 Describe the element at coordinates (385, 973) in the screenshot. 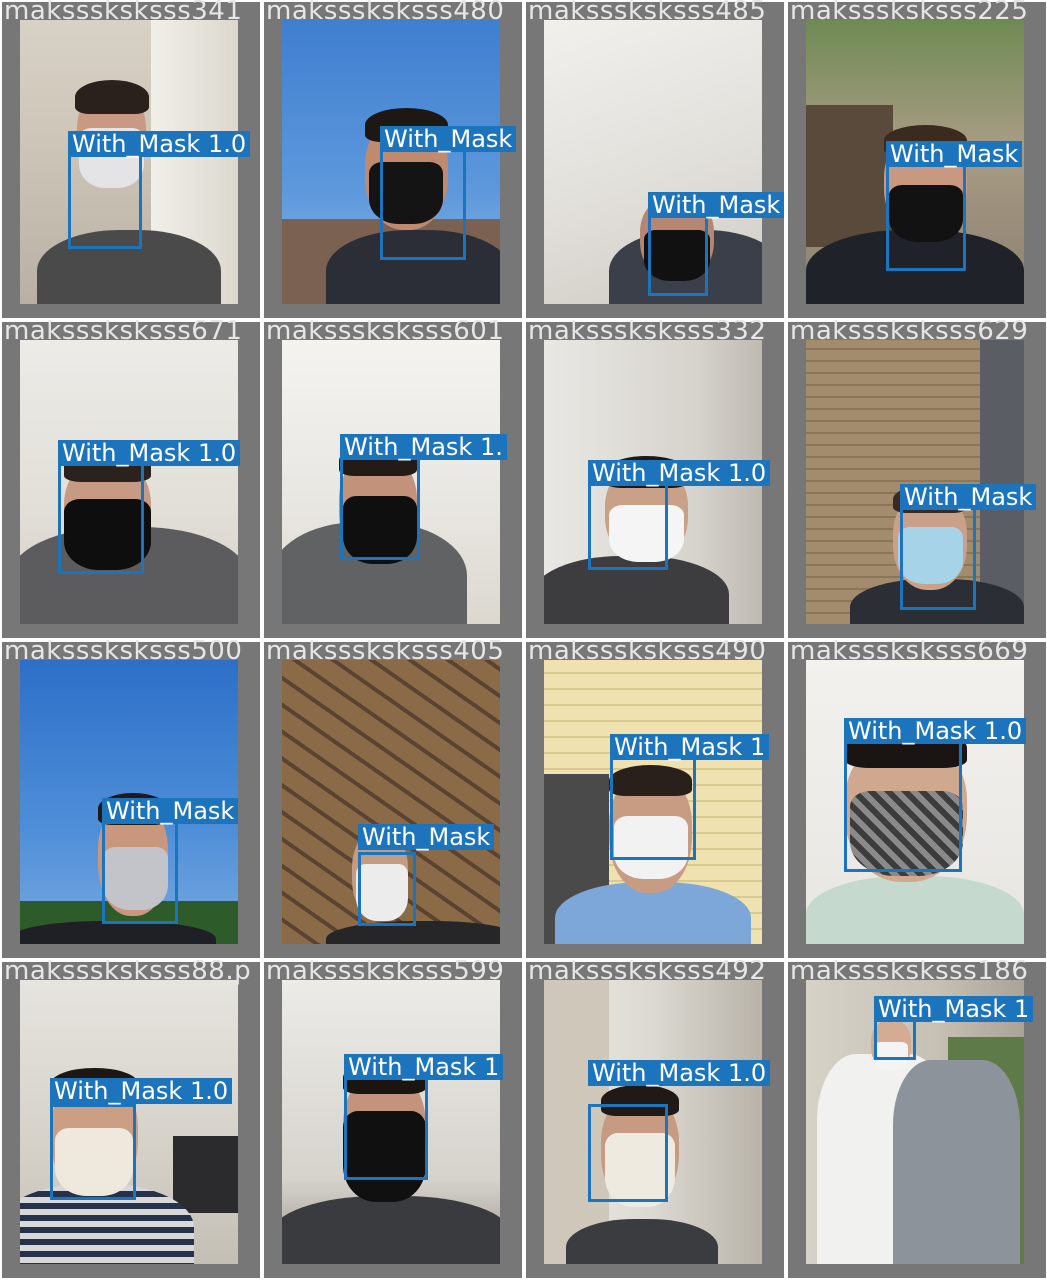

I see `tile-filename: maksssksksss599` at that location.